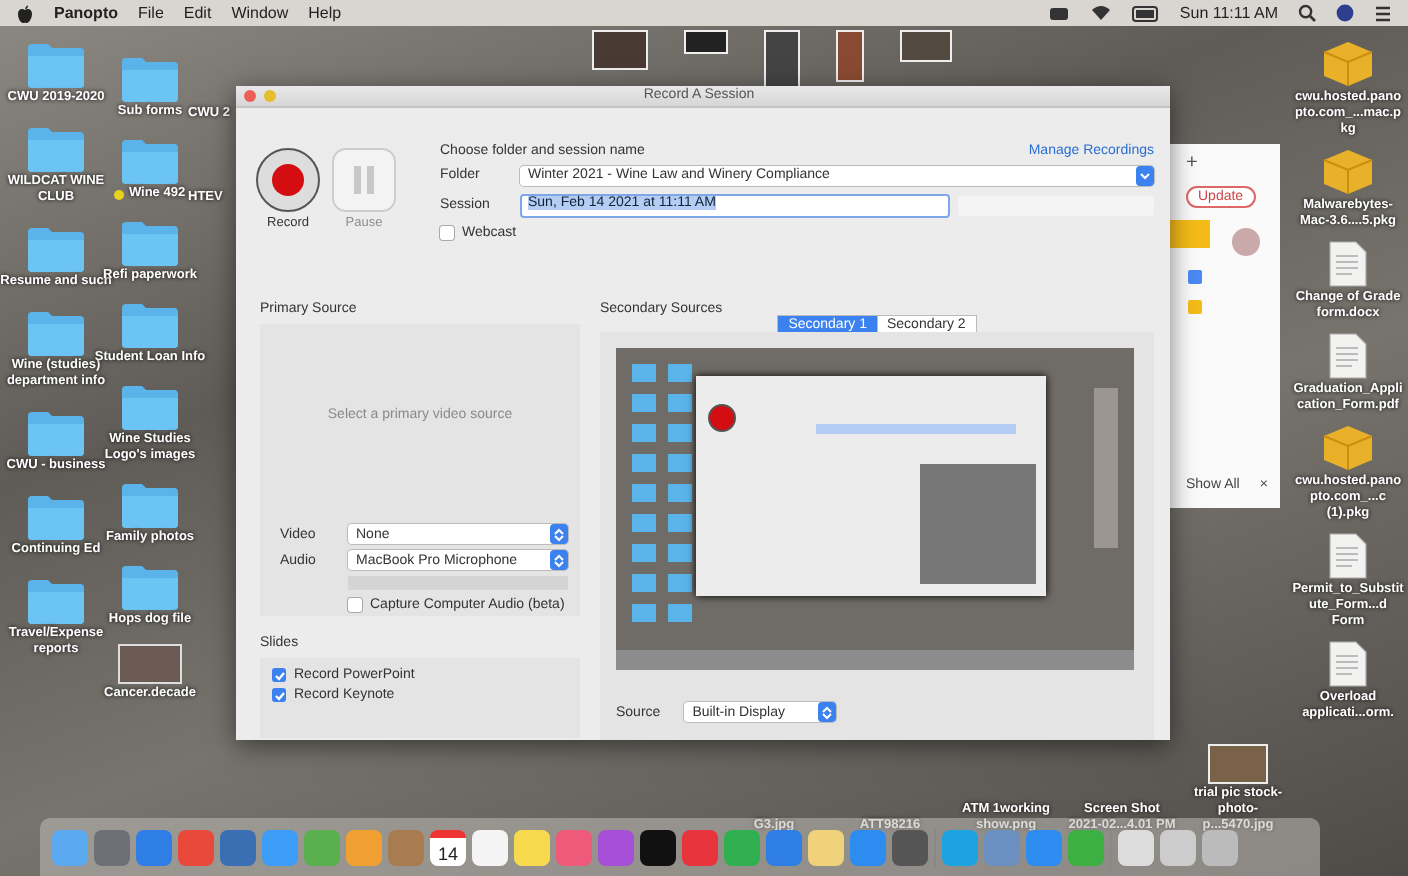  I want to click on banner, so click(1190, 234).